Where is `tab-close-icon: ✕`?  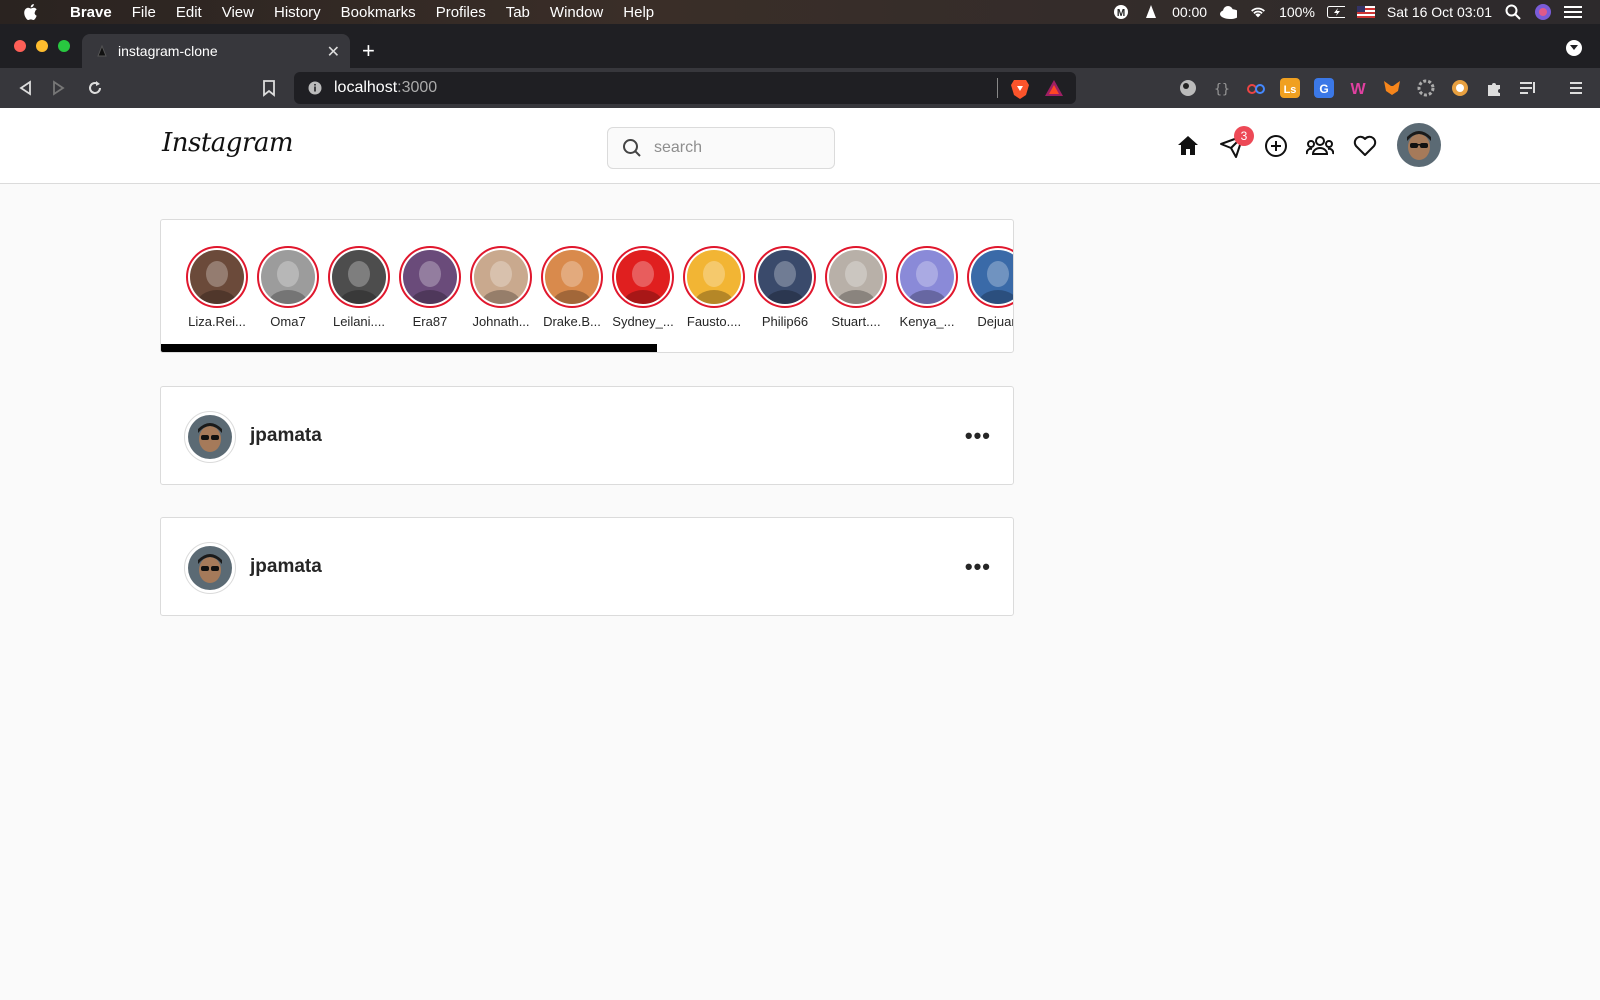
tab-close-icon: ✕ is located at coordinates (333, 52).